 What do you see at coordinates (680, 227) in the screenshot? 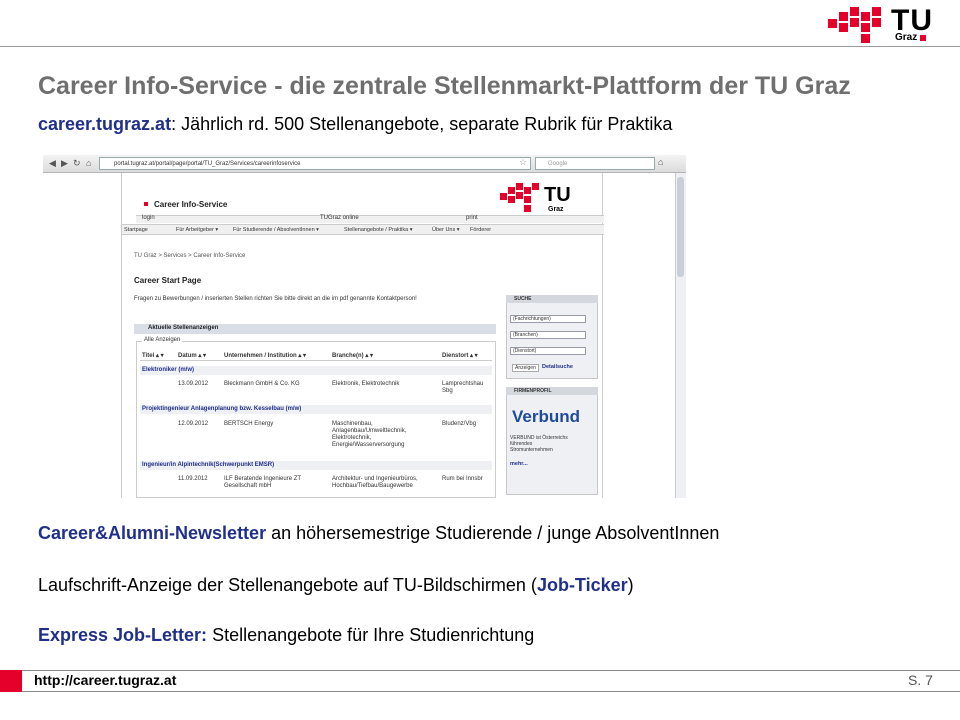
I see `scrollbar-thumb` at bounding box center [680, 227].